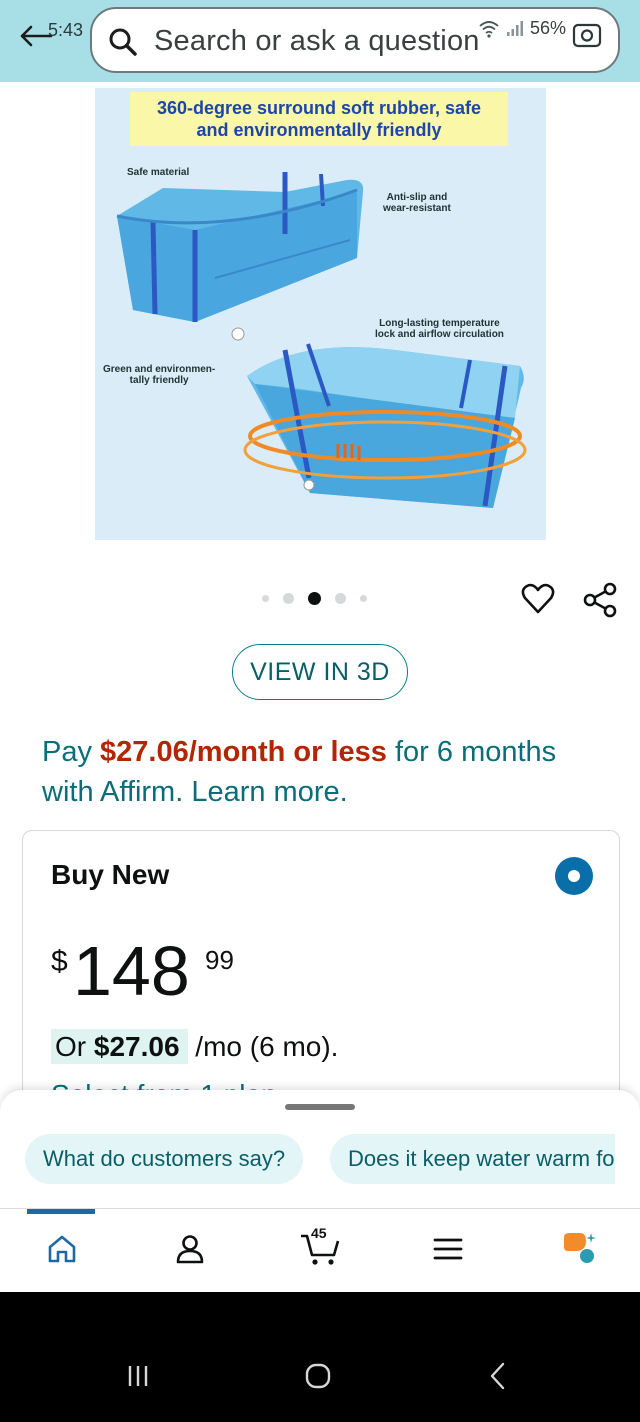 The image size is (640, 1422). I want to click on search-input: Search or ask a question, so click(355, 40).